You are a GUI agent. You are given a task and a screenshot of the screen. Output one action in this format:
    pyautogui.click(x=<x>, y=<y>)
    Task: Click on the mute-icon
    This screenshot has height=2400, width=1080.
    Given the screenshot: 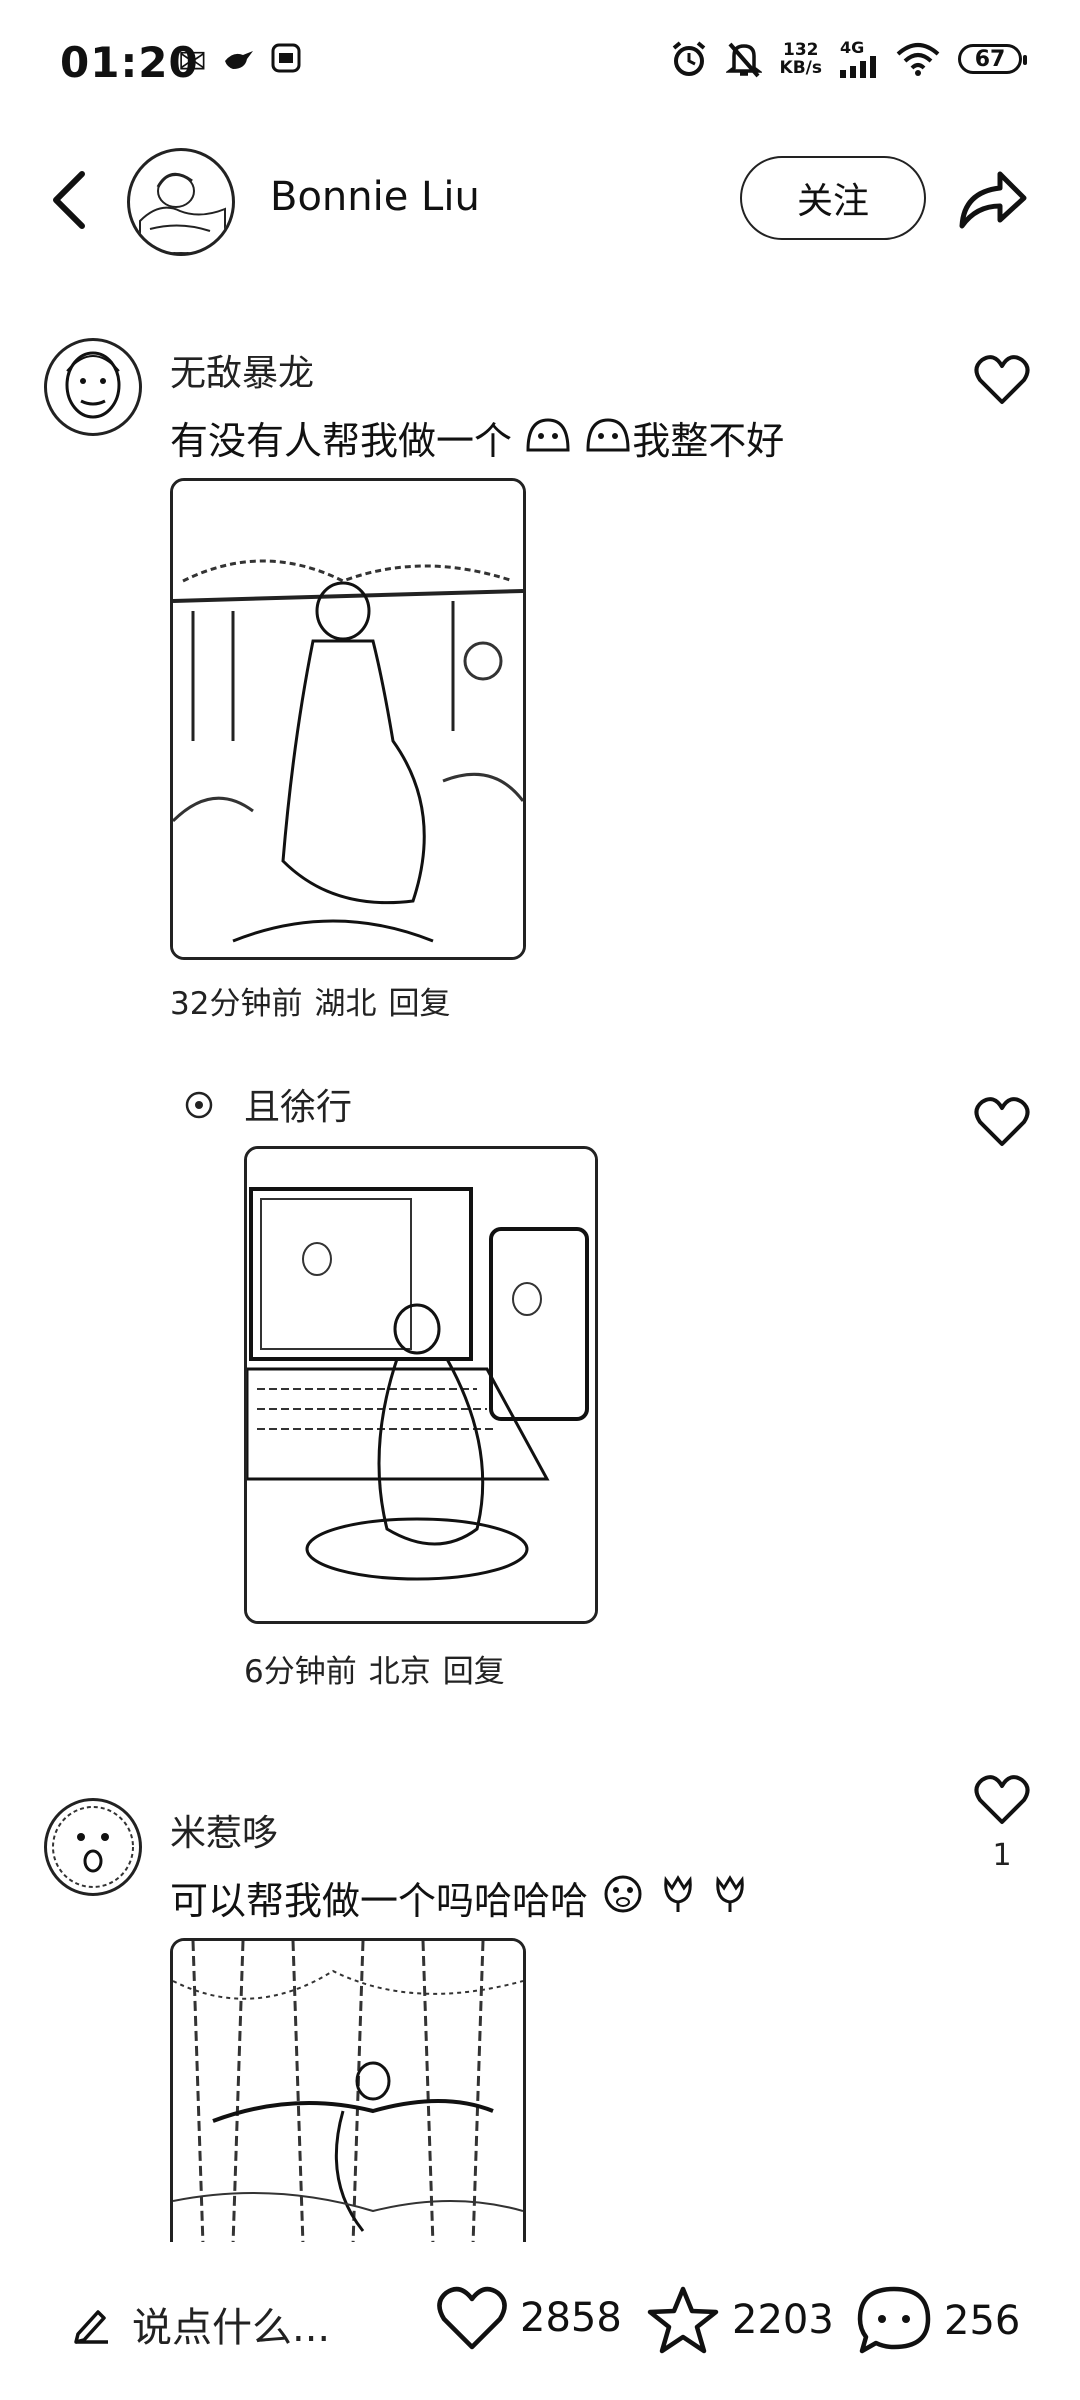 What is the action you would take?
    pyautogui.click(x=743, y=59)
    